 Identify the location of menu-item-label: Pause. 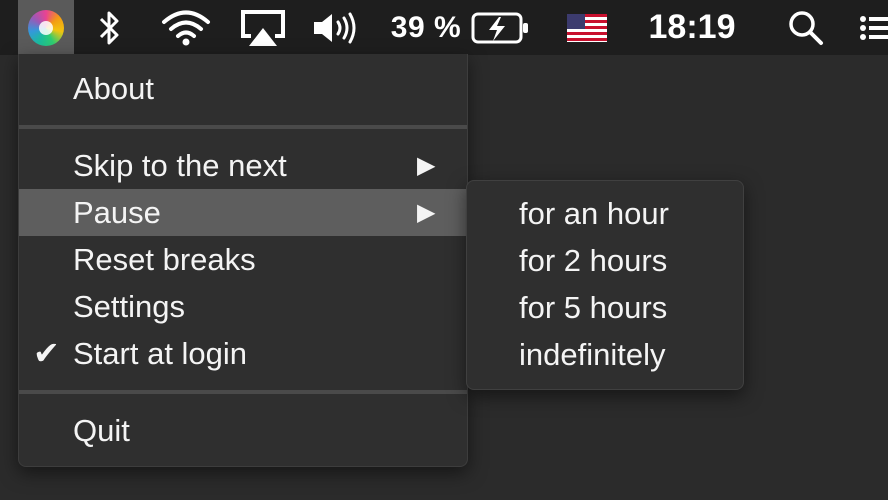
(117, 212).